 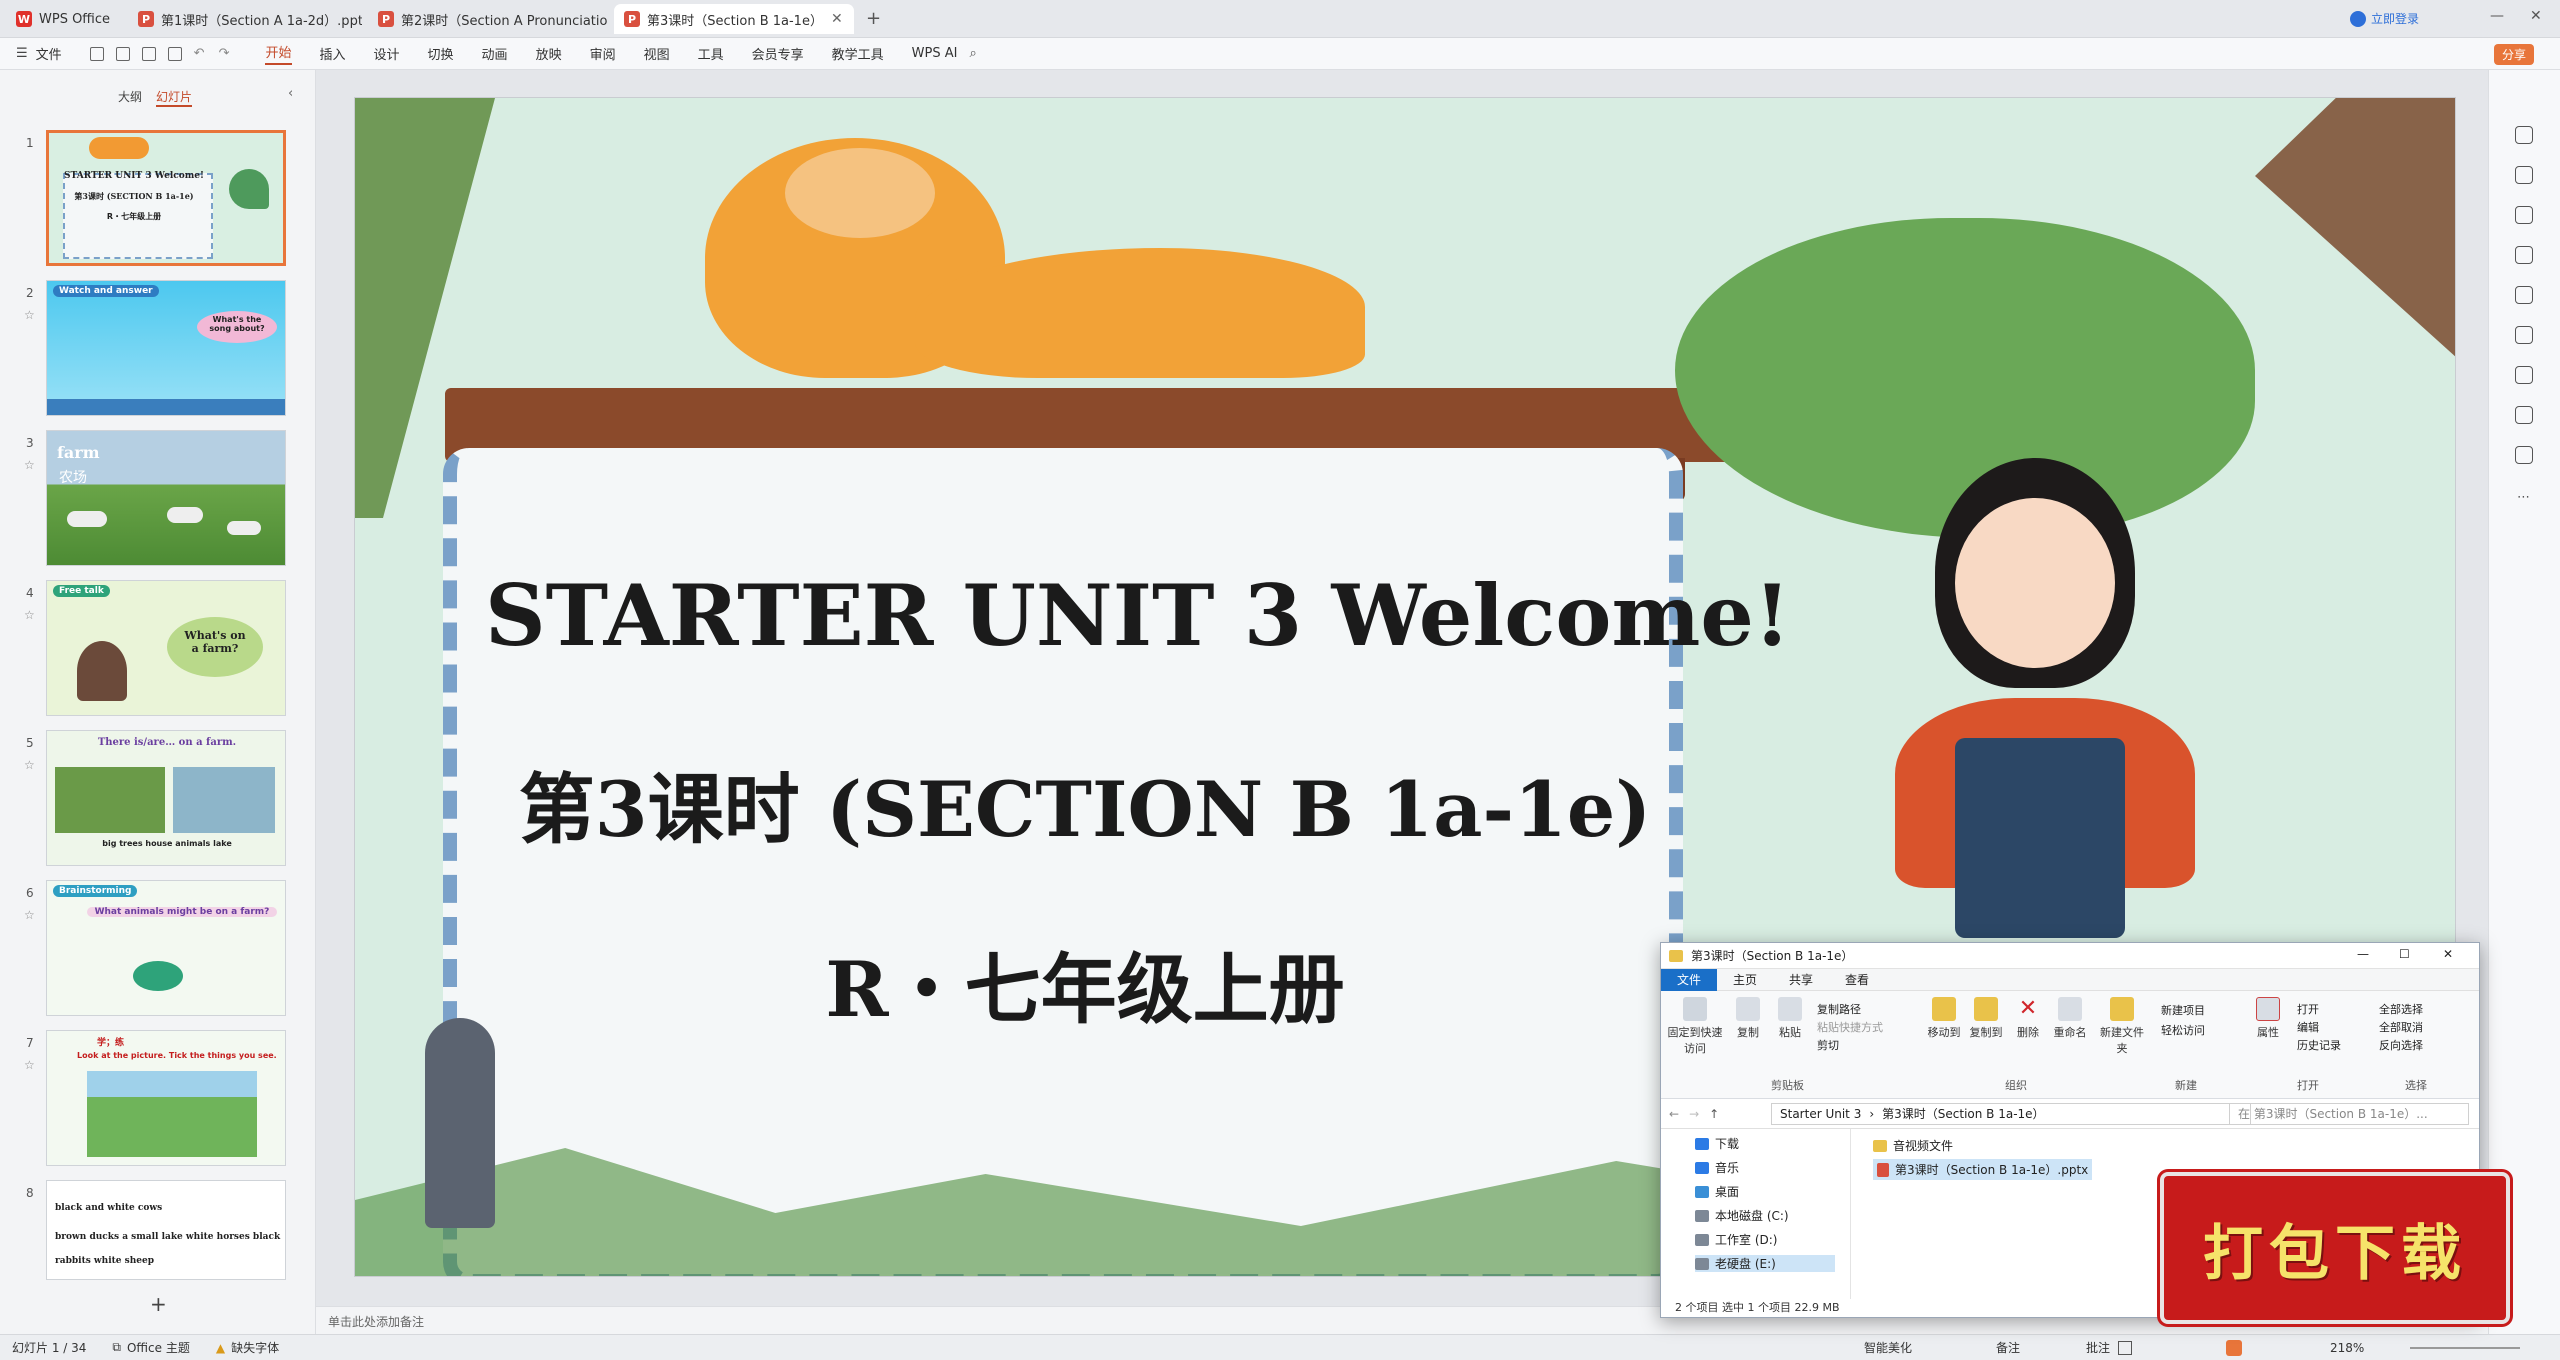 I want to click on close-icon: ✕, so click(x=2448, y=954).